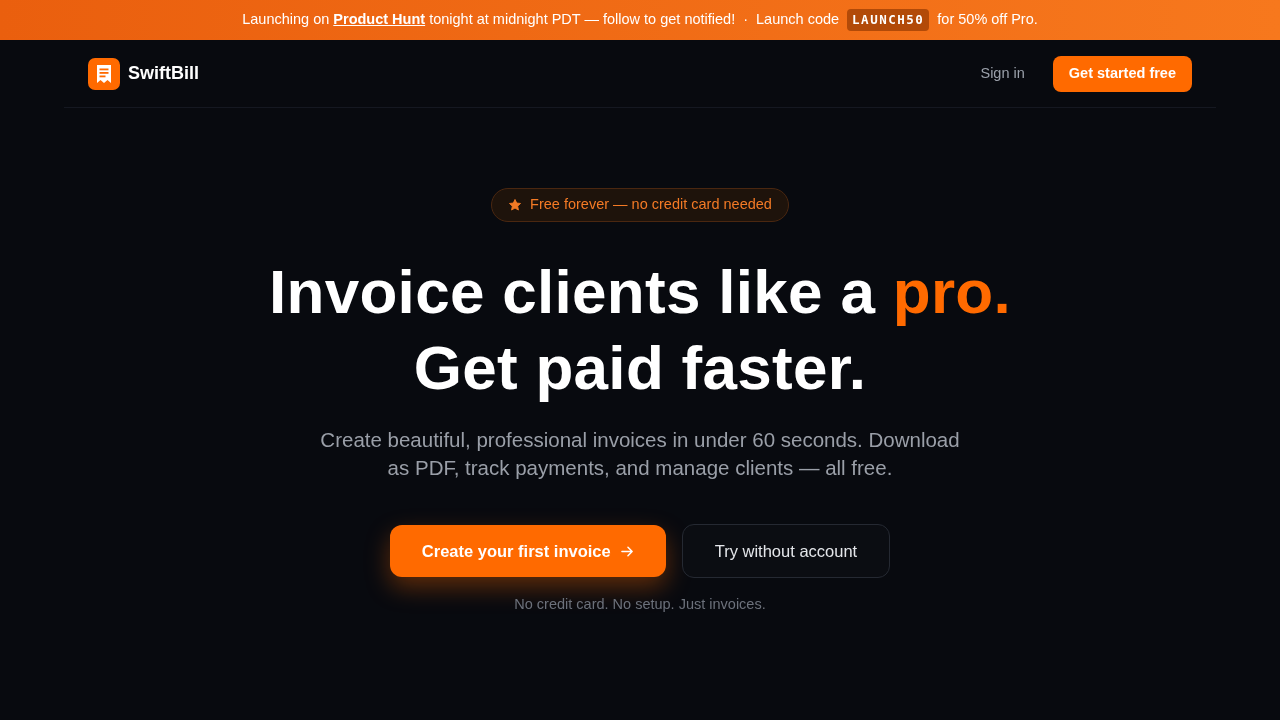  Describe the element at coordinates (163, 73) in the screenshot. I see `brand-name: SwiftBill` at that location.